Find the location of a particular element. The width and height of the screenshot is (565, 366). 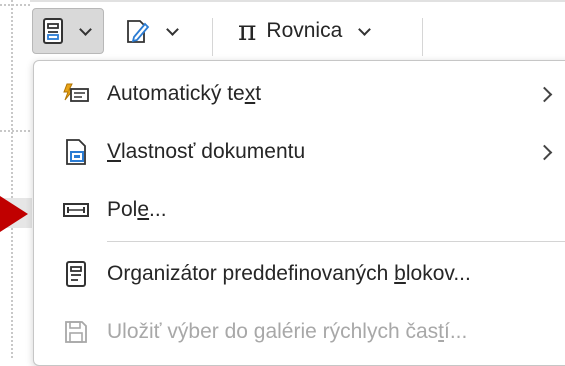

building-blocks-organizer-icon is located at coordinates (76, 274).